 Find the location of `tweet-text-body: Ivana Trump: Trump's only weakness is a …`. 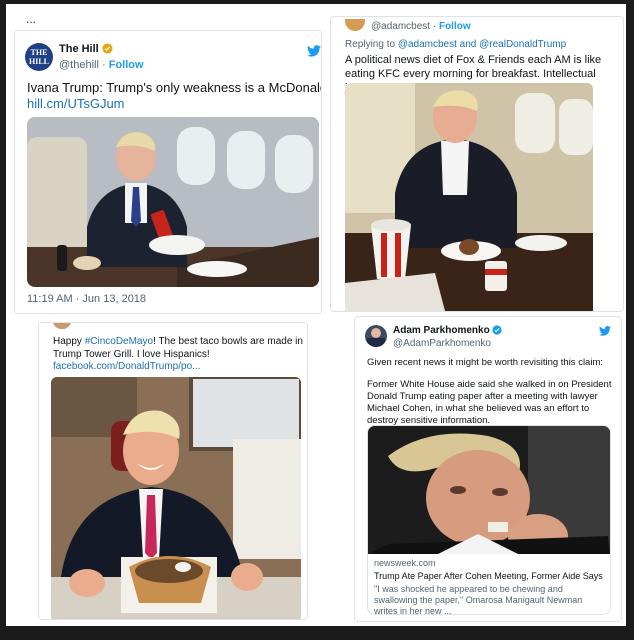

tweet-text-body: Ivana Trump: Trump's only weakness is a … is located at coordinates (174, 87).